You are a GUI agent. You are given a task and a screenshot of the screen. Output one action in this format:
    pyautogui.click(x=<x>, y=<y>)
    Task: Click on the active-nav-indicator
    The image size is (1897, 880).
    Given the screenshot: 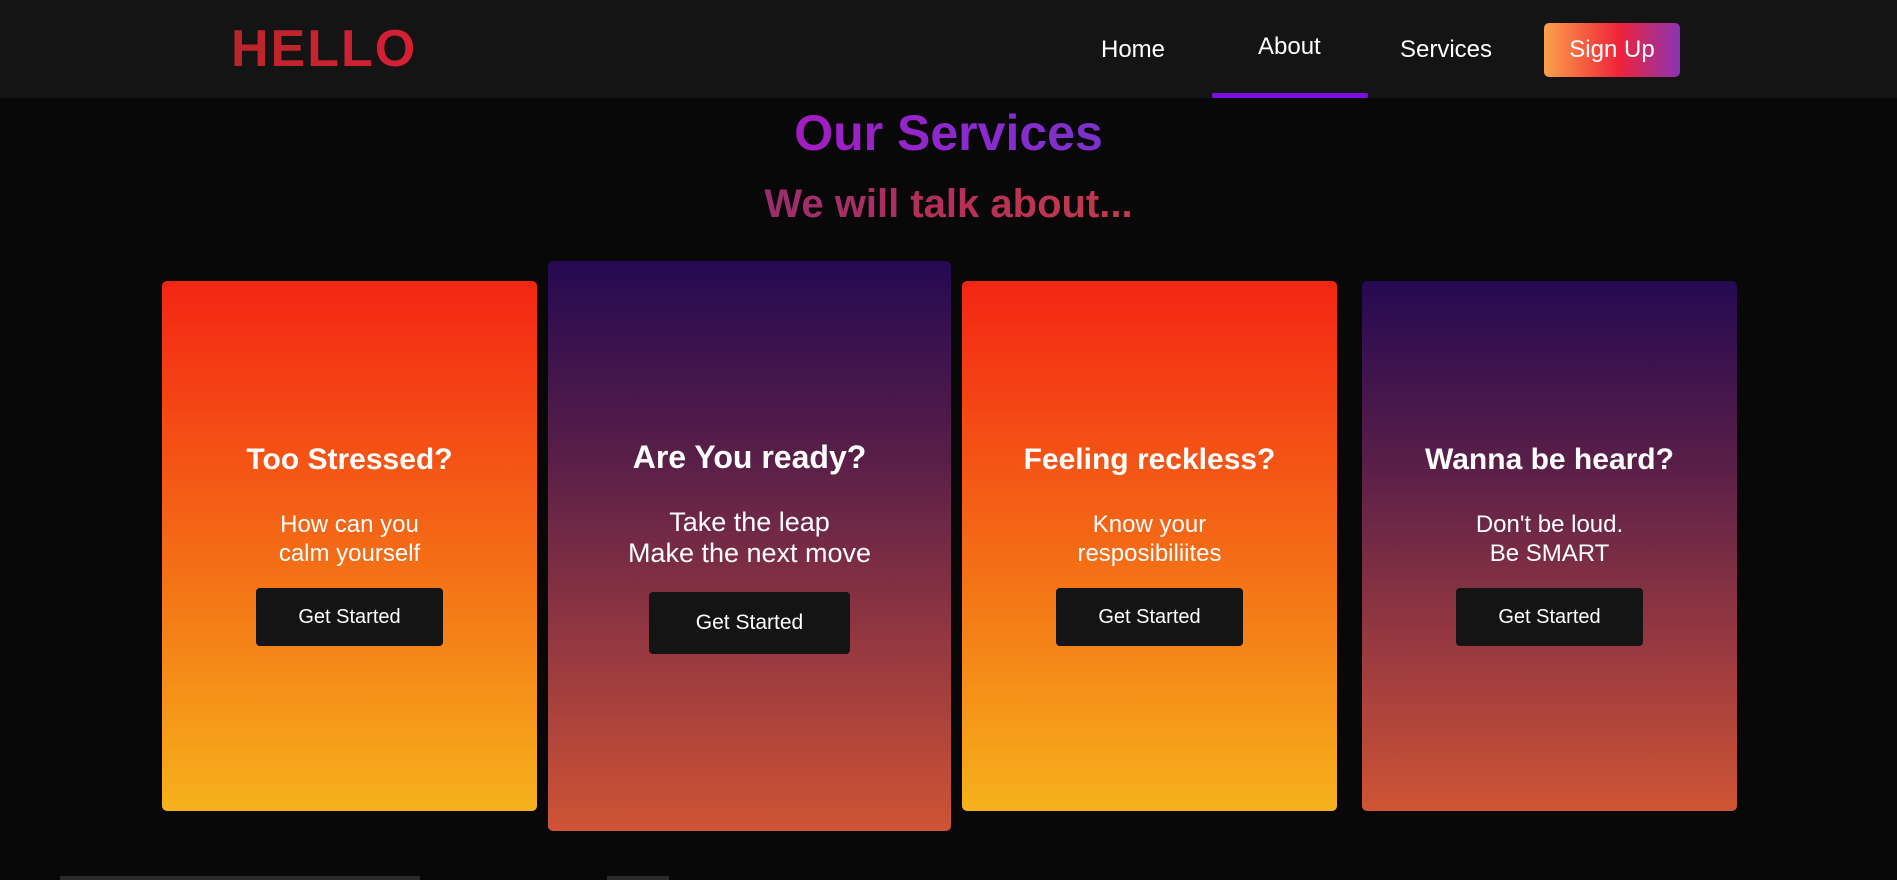 What is the action you would take?
    pyautogui.click(x=1290, y=95)
    